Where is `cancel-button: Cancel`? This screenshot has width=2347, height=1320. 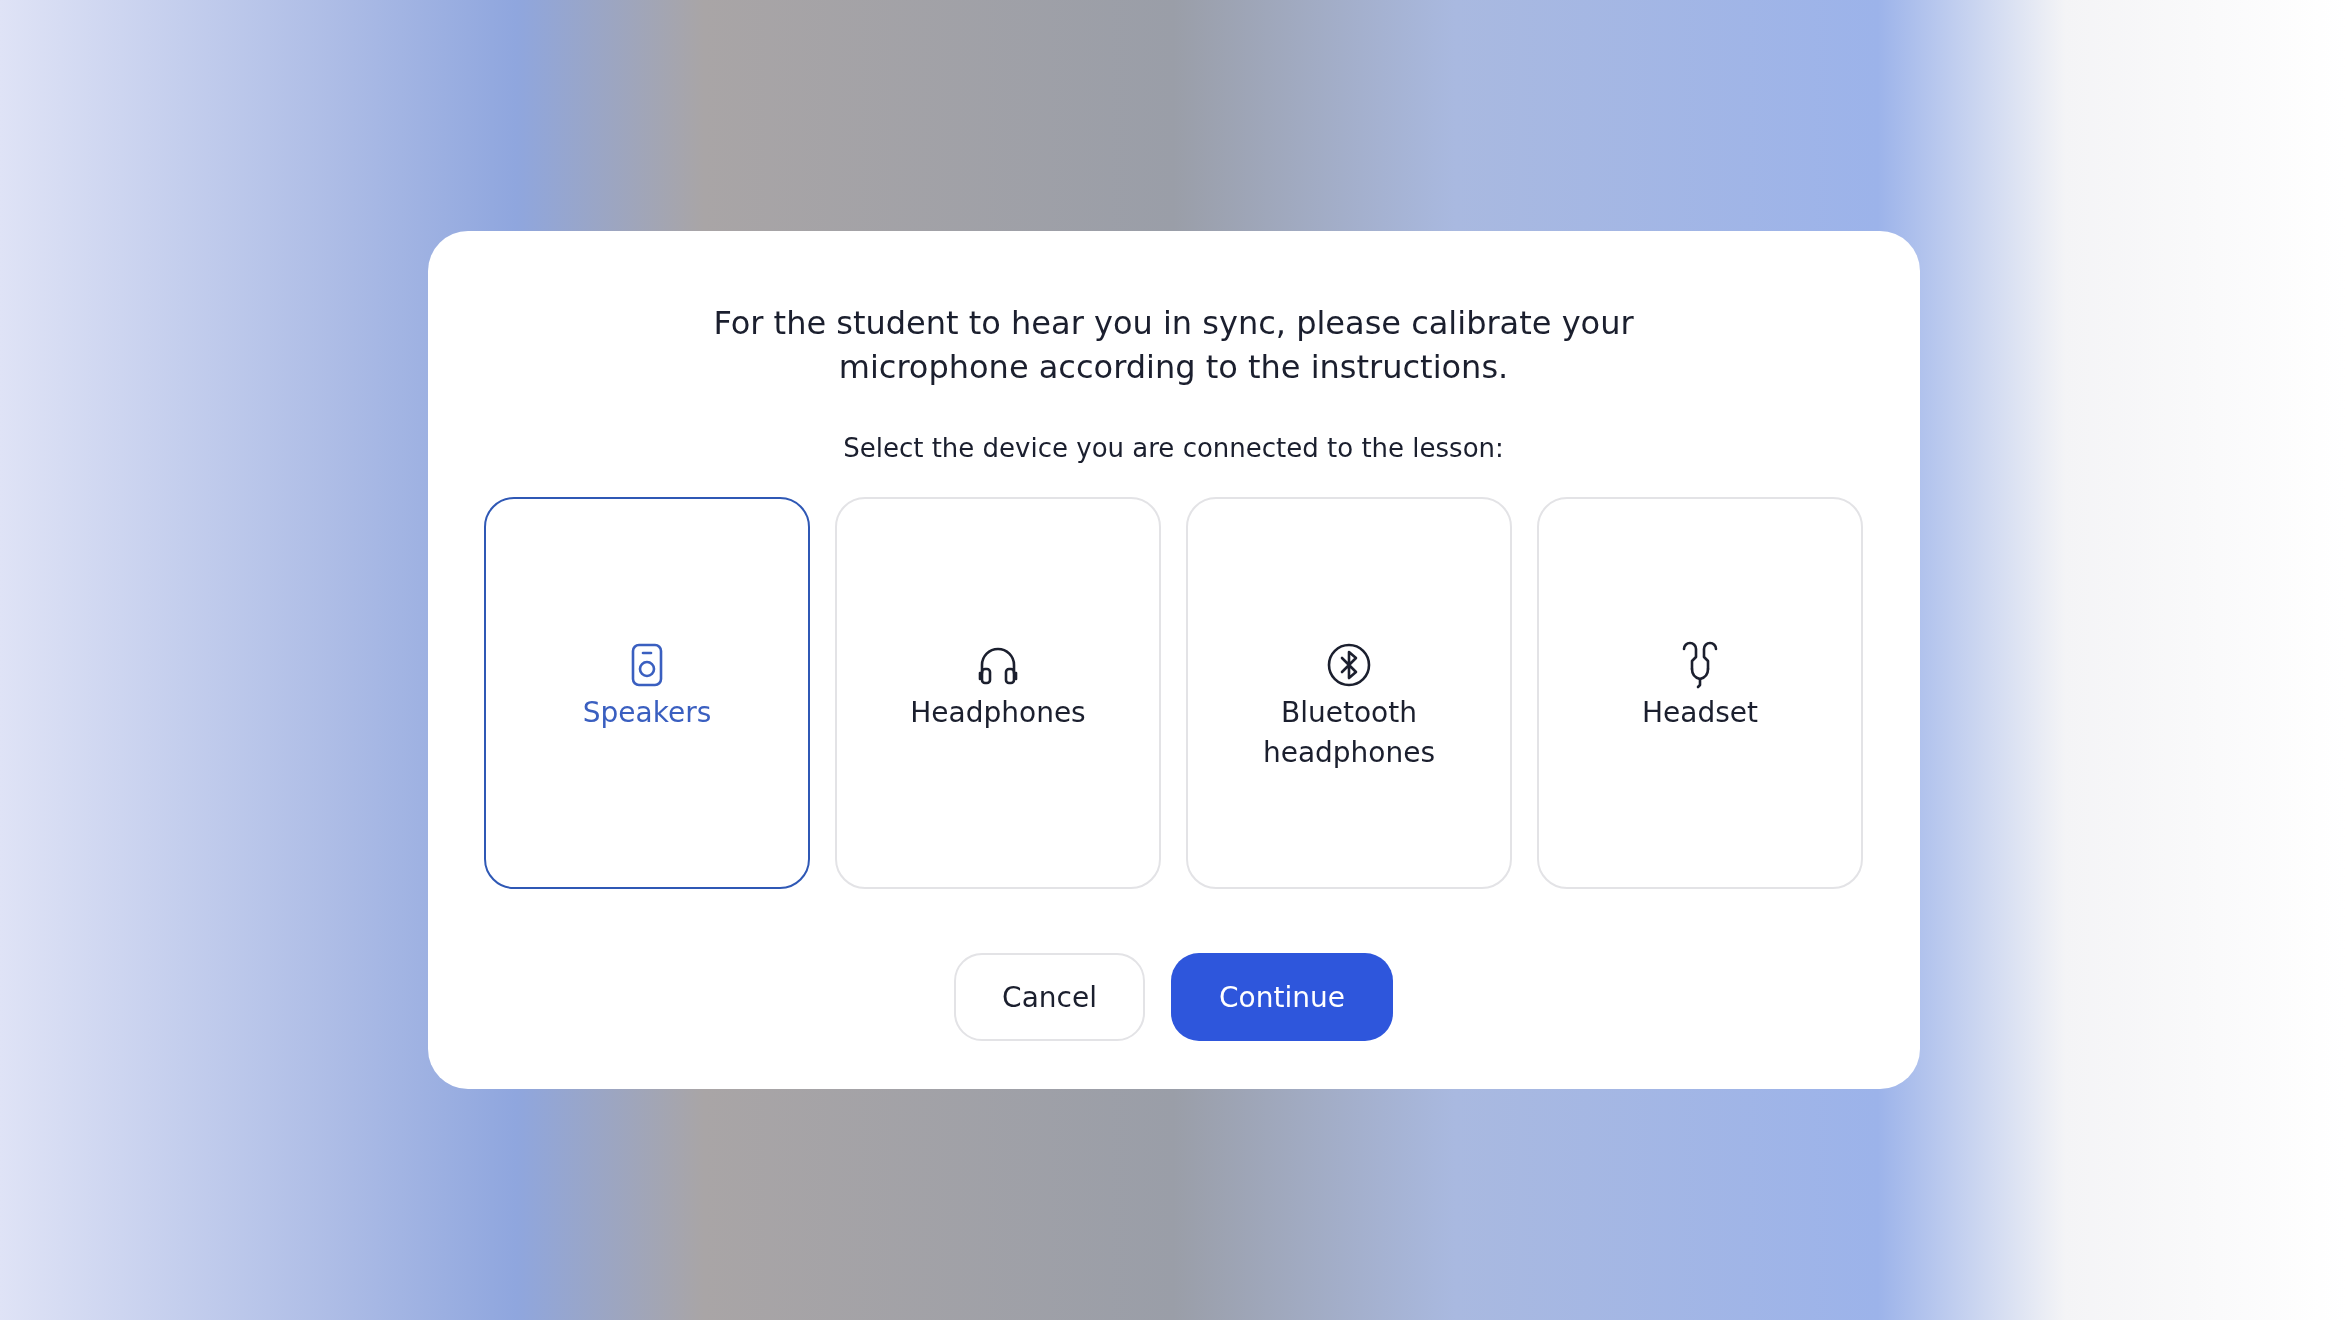 cancel-button: Cancel is located at coordinates (1049, 997).